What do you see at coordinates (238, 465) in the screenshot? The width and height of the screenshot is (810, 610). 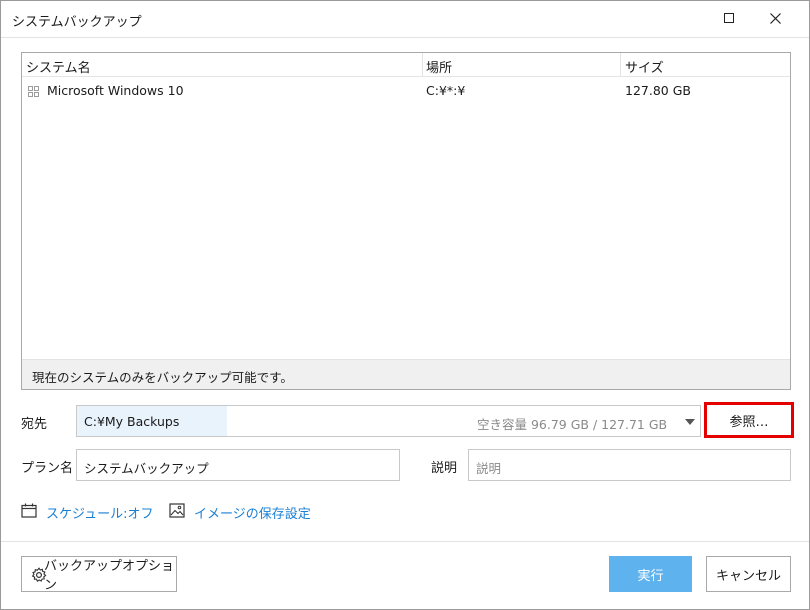 I see `plan-name-field: システムバックアップ` at bounding box center [238, 465].